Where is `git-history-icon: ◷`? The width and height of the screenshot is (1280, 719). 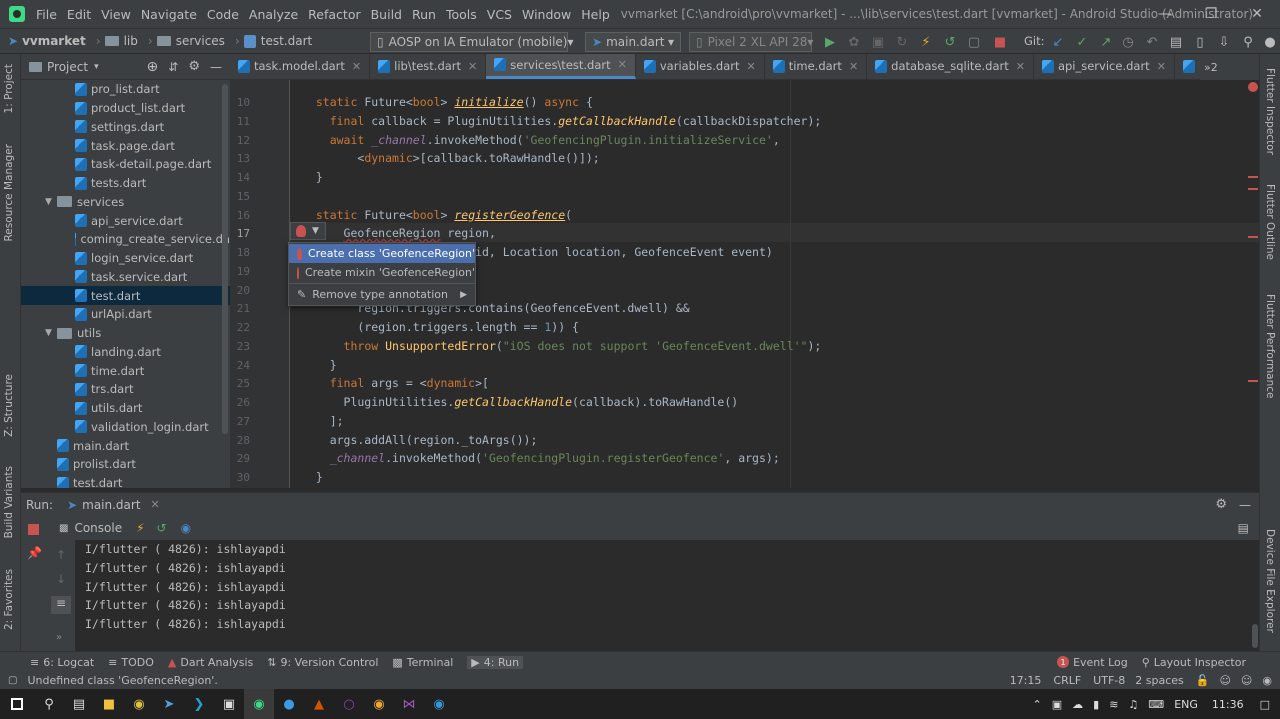 git-history-icon: ◷ is located at coordinates (1128, 42).